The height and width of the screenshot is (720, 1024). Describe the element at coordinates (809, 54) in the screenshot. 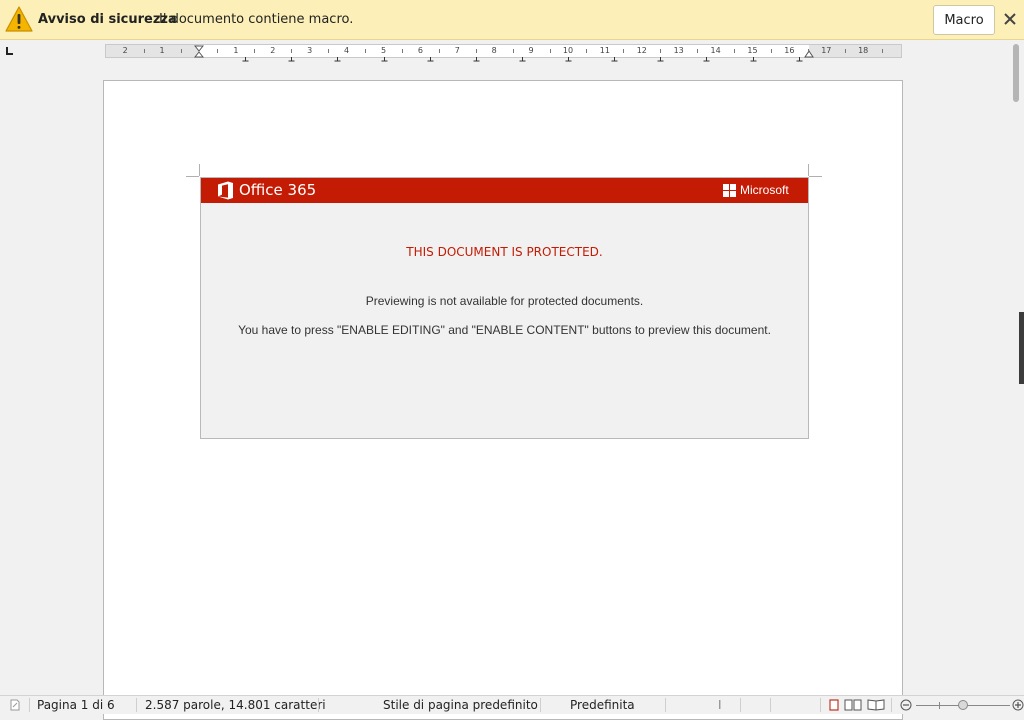

I see `right-indent-marker-icon` at that location.